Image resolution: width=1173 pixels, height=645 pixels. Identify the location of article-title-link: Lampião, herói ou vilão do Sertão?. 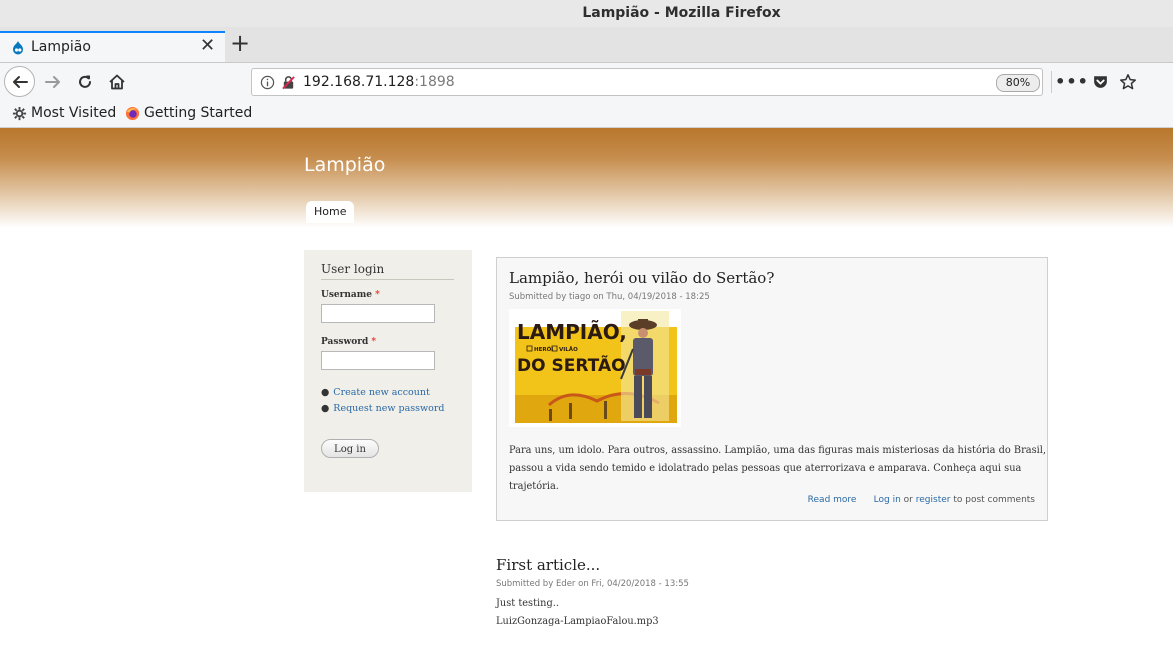
(641, 278).